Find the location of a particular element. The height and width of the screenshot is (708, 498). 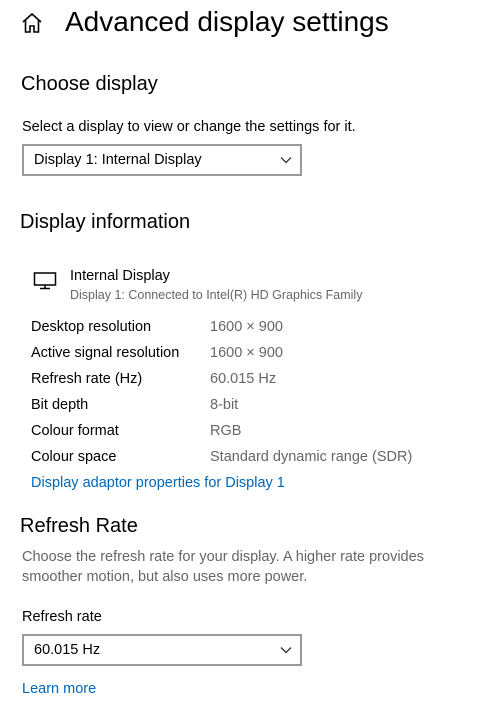

page-title: Advanced display settings is located at coordinates (227, 21).